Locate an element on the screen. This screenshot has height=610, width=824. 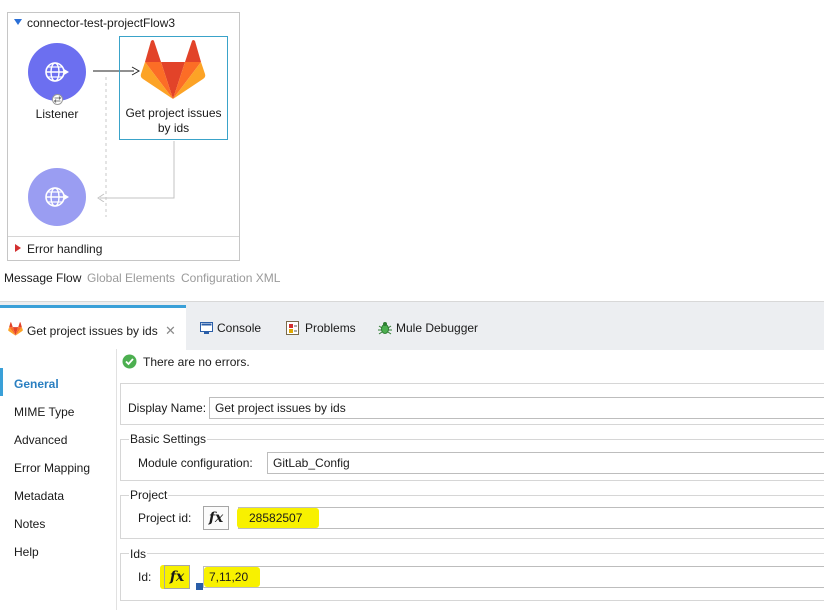
gitlab-node-label-line2: by ids is located at coordinates (173, 128).